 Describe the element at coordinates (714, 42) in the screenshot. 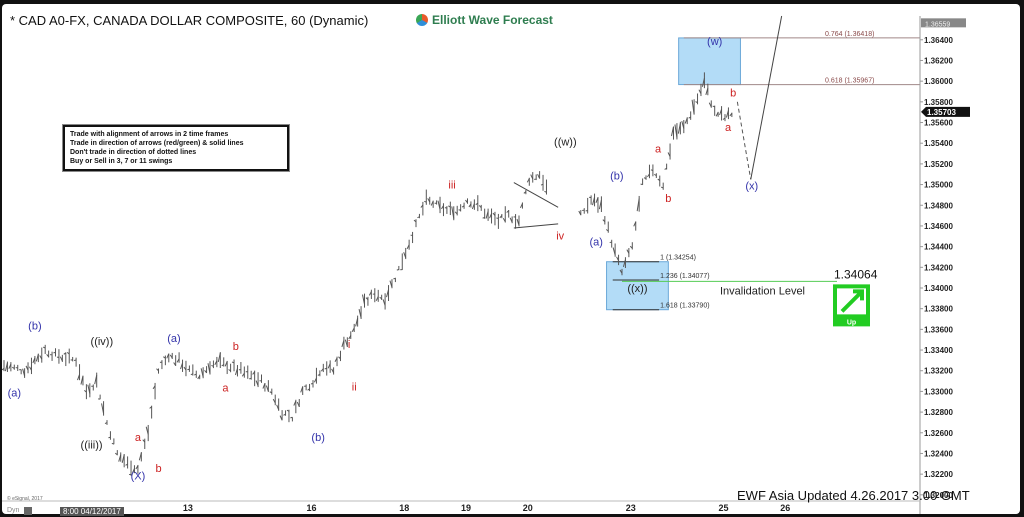

I see `wave-label: (w)` at that location.